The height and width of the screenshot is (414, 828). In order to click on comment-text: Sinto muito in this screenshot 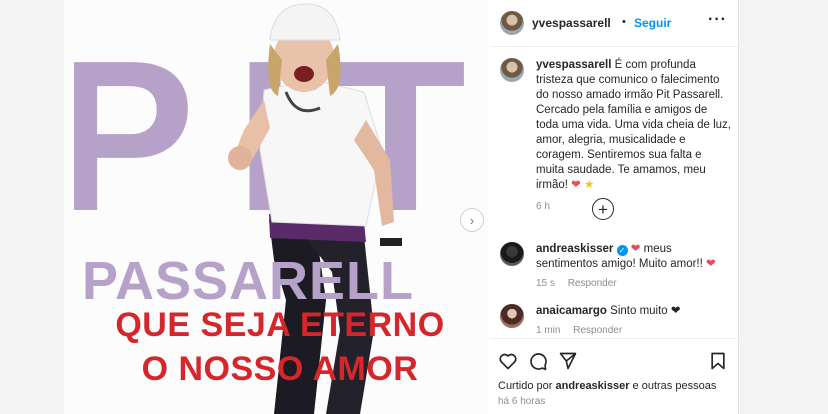, I will do `click(639, 311)`.